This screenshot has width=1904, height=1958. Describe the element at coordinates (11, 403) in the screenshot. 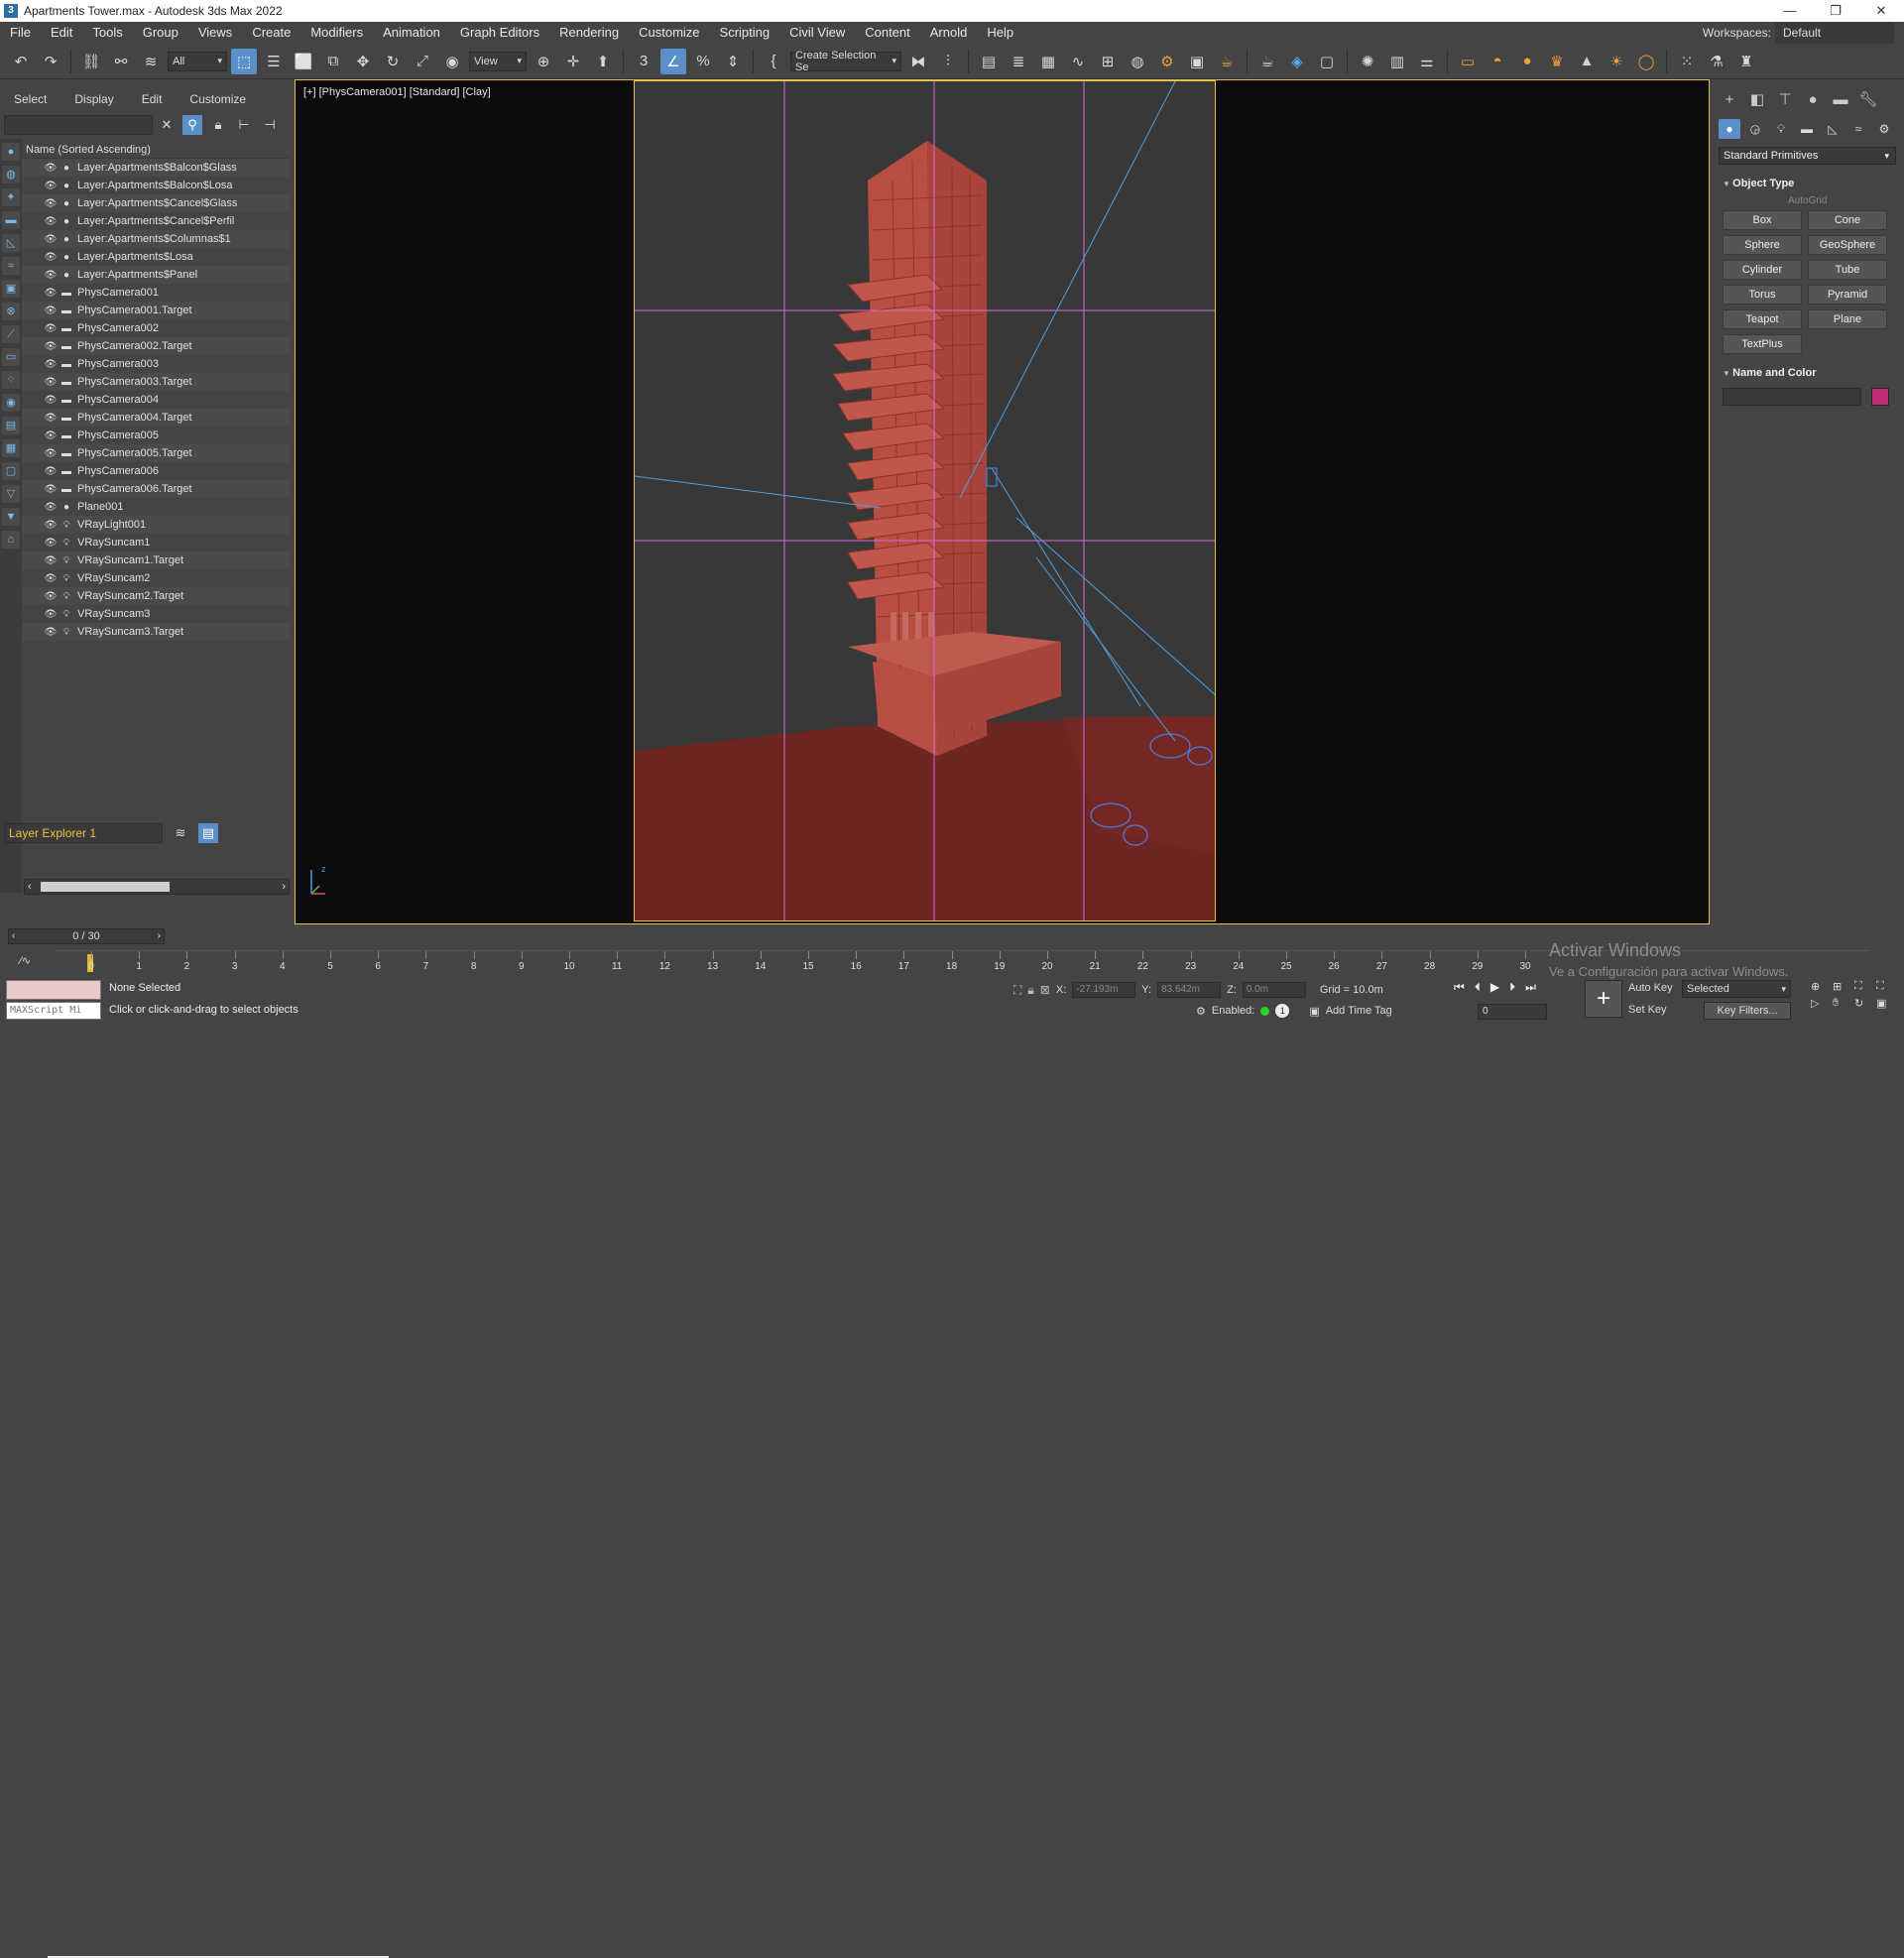

I see `display-hidden-icon: ◉` at that location.